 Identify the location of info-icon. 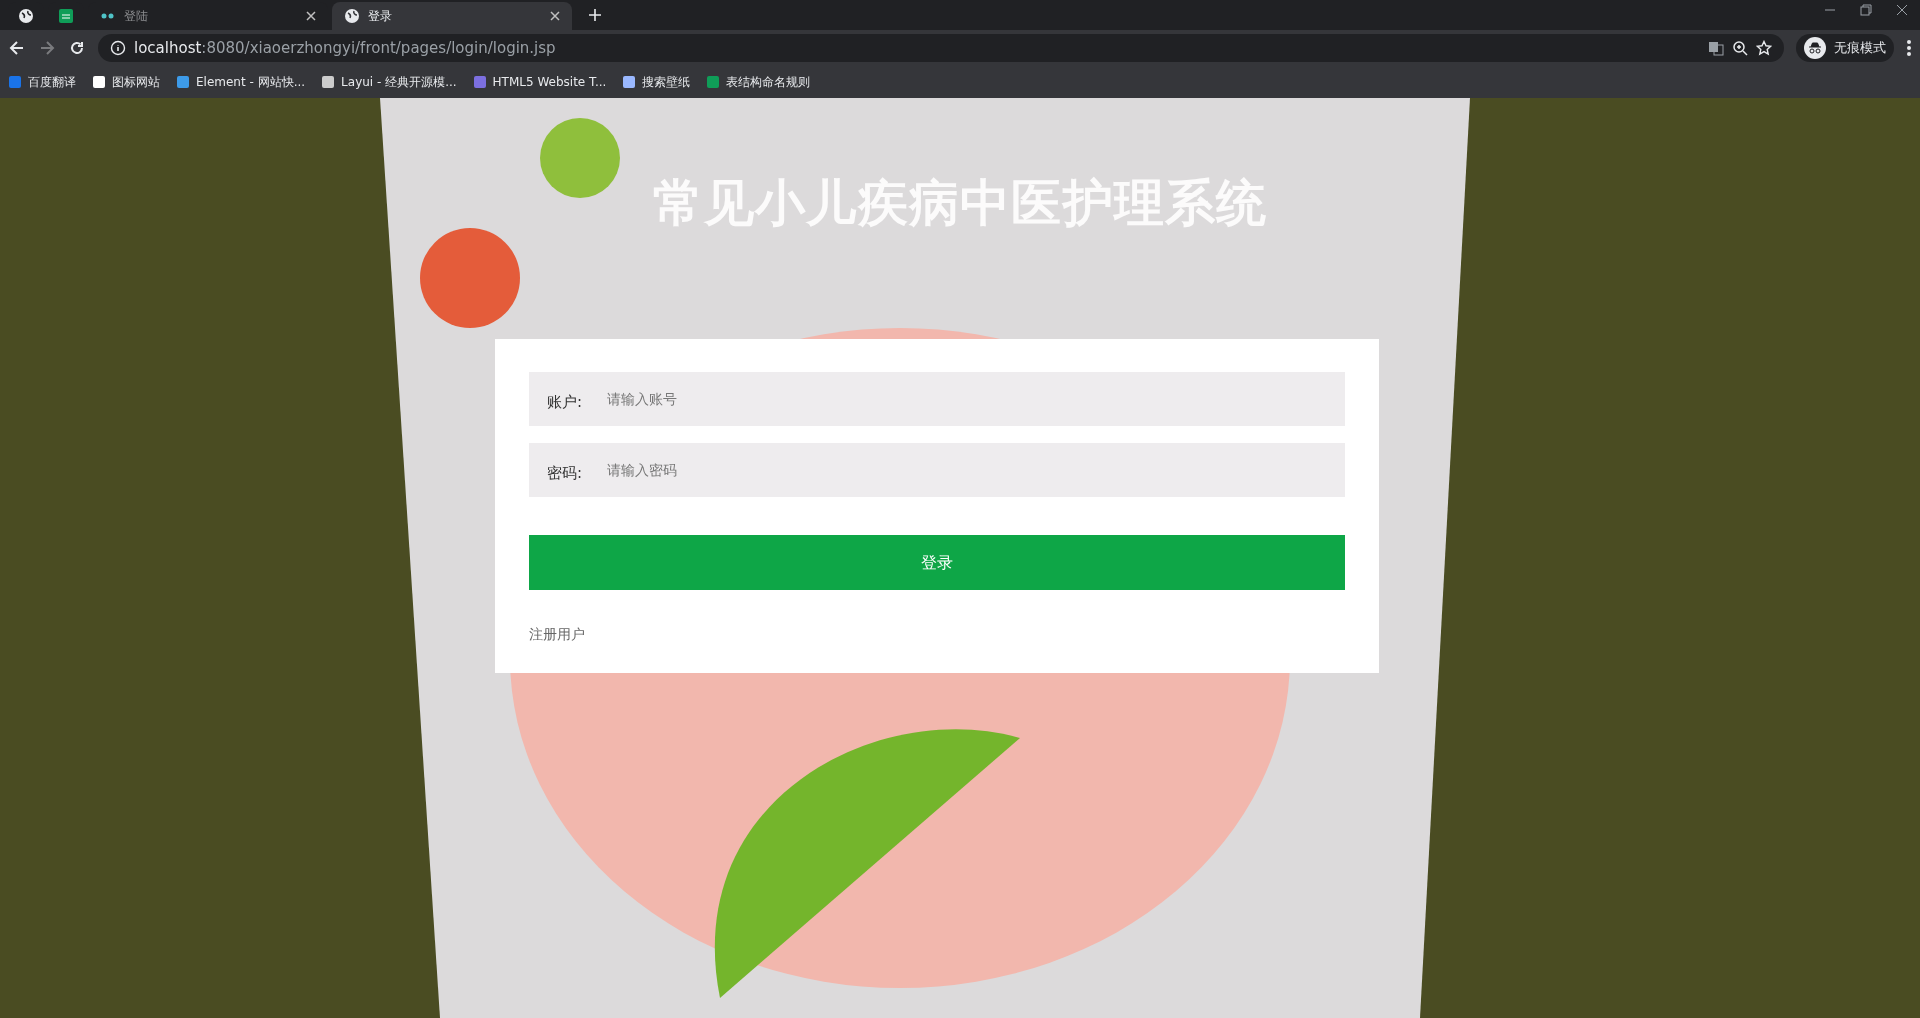
(118, 48).